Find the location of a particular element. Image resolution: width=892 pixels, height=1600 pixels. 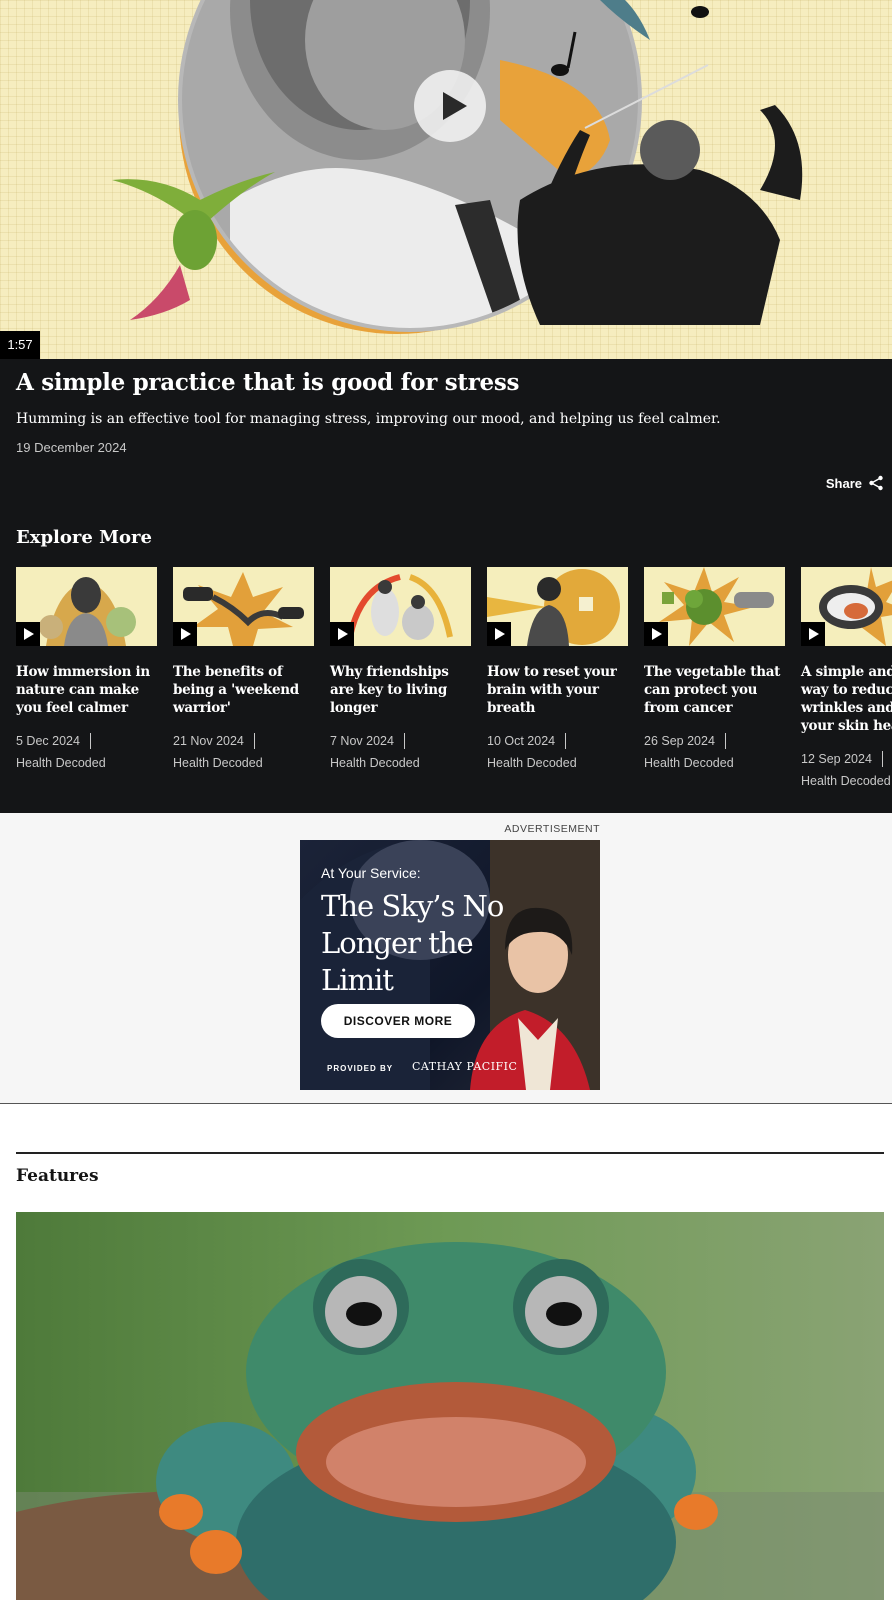

share-button: Share is located at coordinates (855, 483).